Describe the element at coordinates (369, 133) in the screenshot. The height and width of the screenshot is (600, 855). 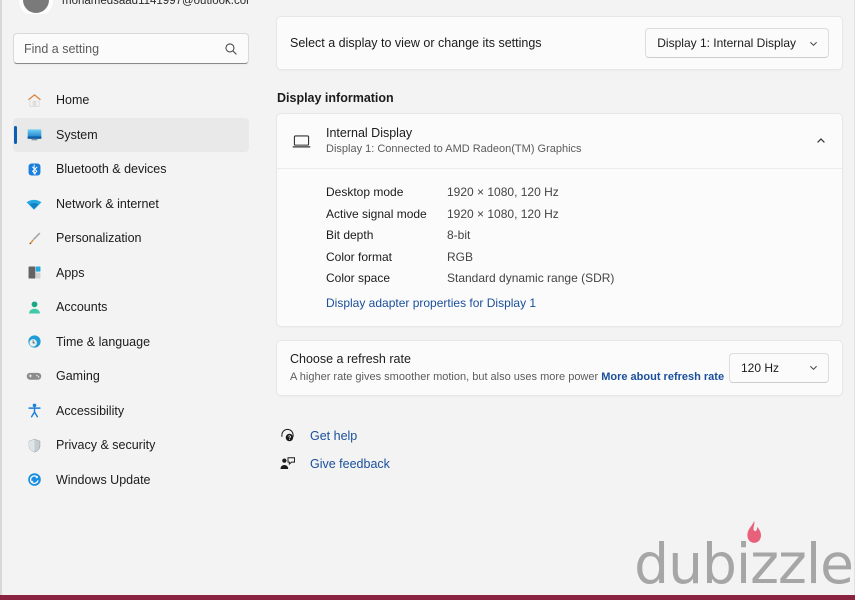
I see `internal-display-title: Internal Display` at that location.